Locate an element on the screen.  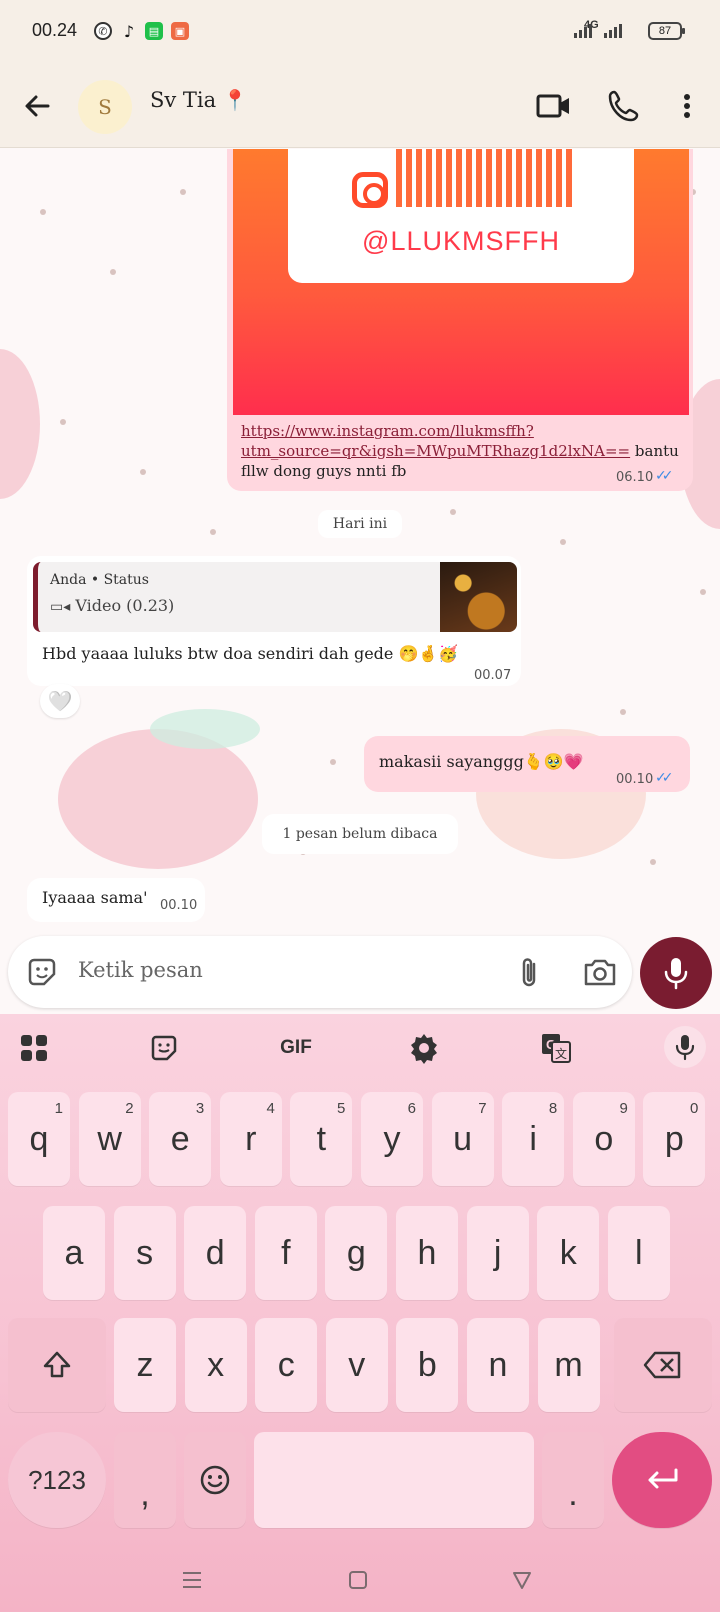
key-label: k is located at coordinates (568, 1252).